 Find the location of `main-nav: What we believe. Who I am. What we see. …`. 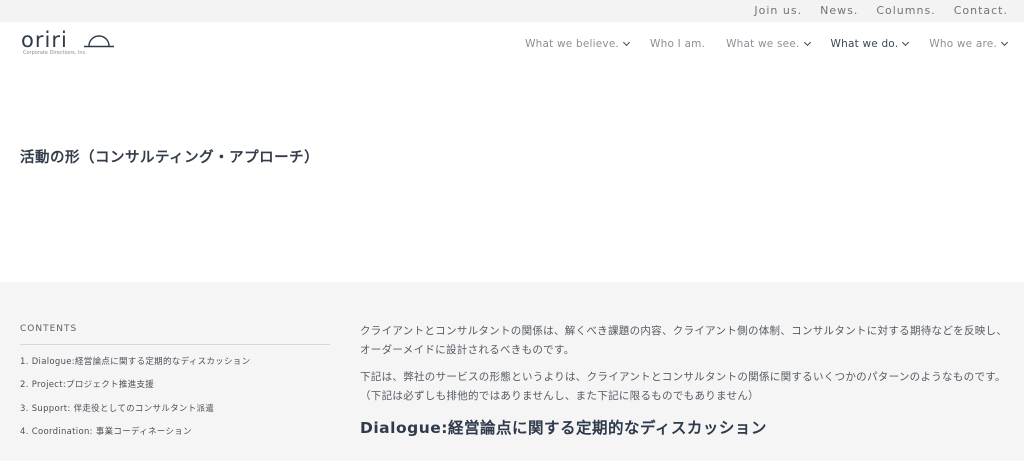

main-nav: What we believe. Who I am. What we see. … is located at coordinates (767, 44).